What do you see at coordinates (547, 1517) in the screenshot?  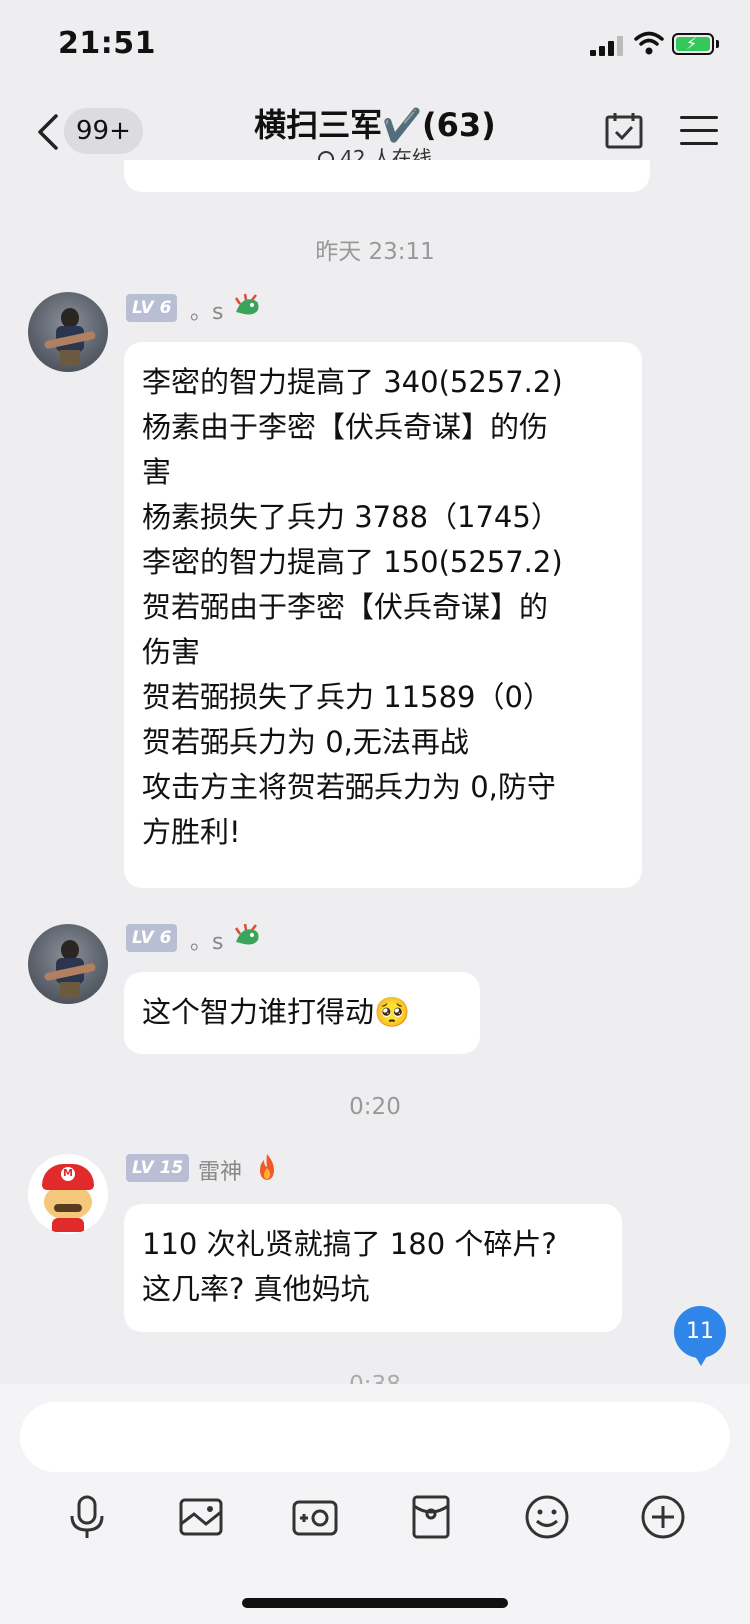 I see `emoji-icon` at bounding box center [547, 1517].